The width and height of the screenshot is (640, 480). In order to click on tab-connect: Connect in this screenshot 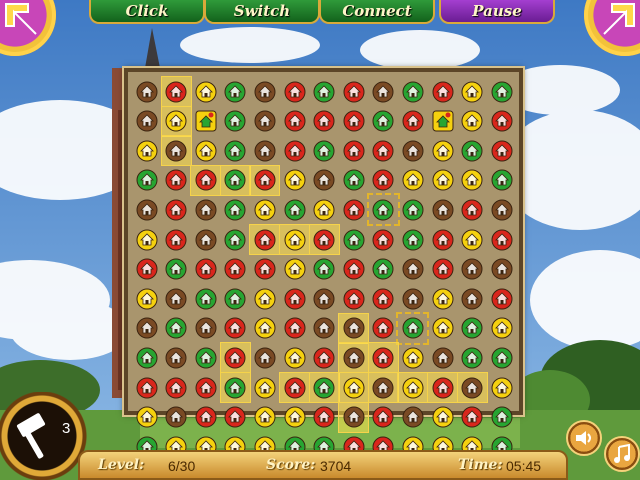, I will do `click(377, 12)`.